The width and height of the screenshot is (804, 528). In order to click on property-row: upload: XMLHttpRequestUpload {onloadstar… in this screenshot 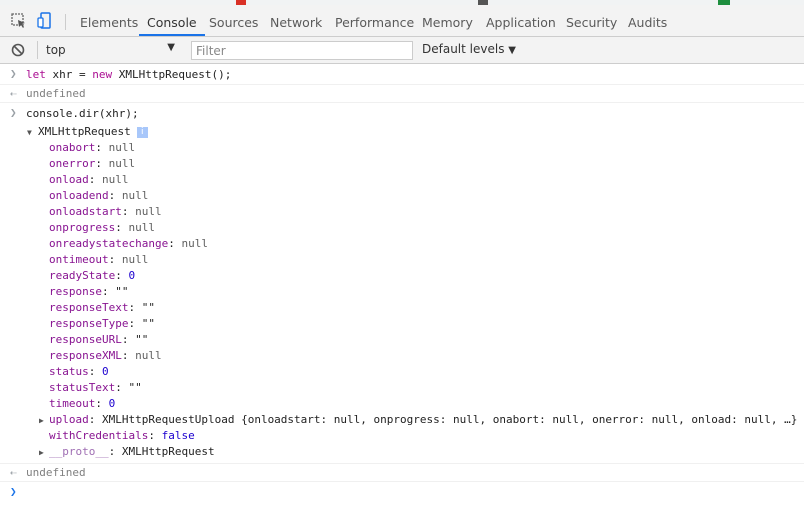, I will do `click(423, 420)`.